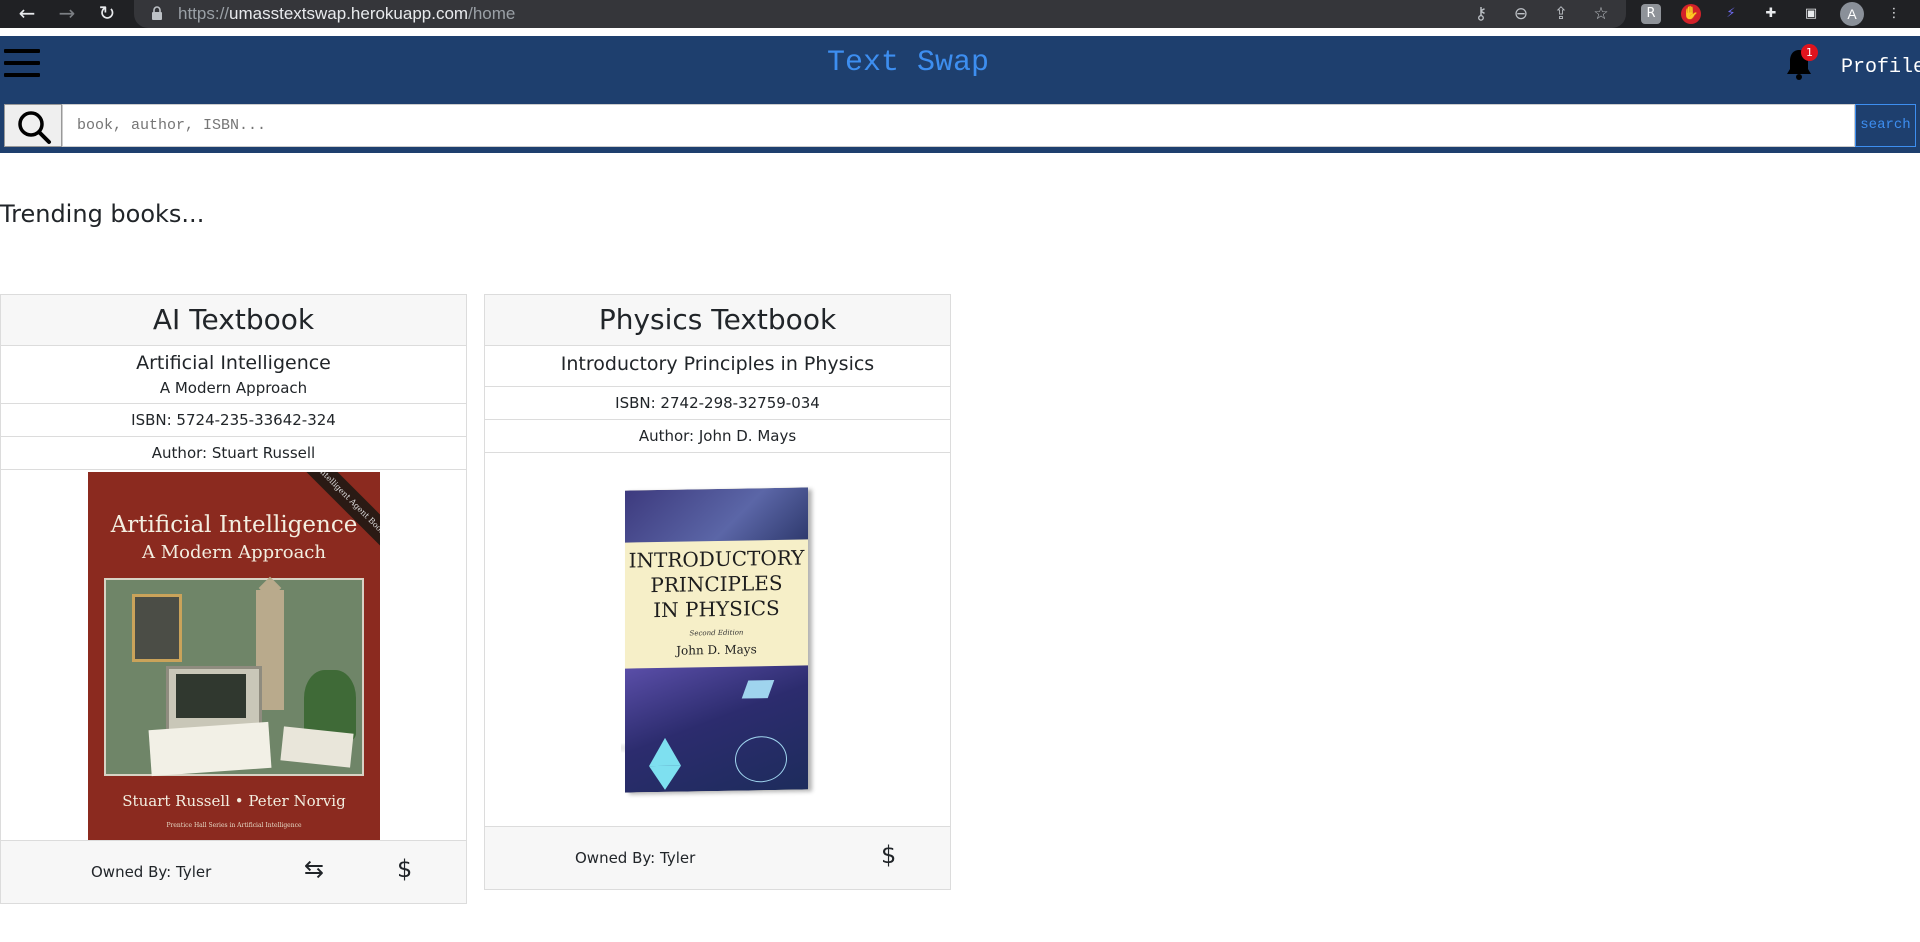  What do you see at coordinates (234, 552) in the screenshot?
I see `cover-subtitle: A Modern Approach` at bounding box center [234, 552].